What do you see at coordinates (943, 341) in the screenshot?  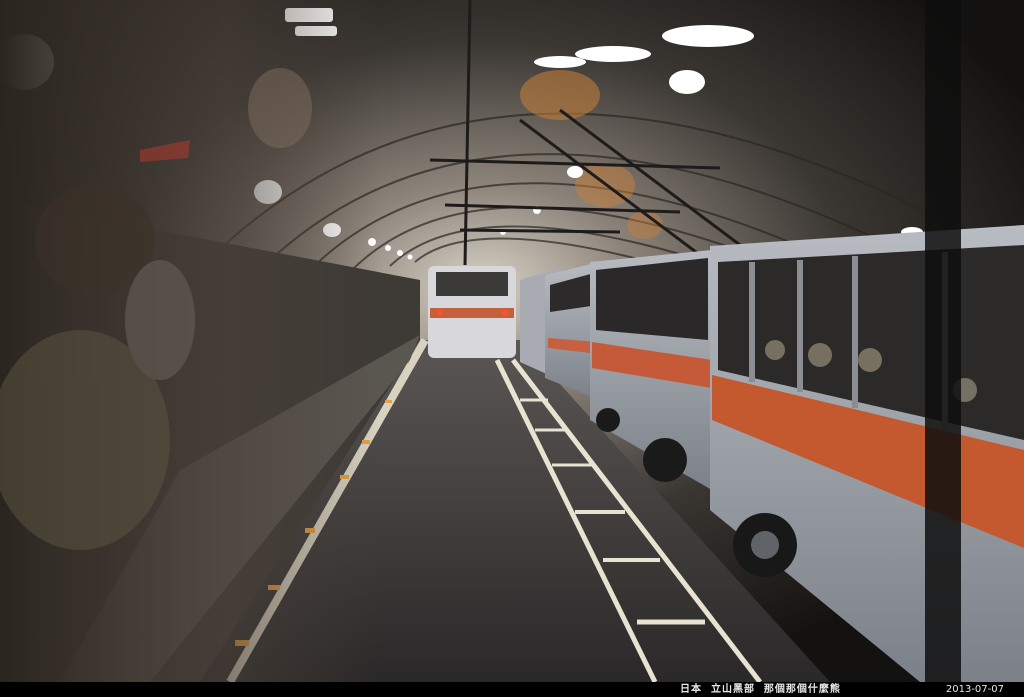 I see `window-pillar` at bounding box center [943, 341].